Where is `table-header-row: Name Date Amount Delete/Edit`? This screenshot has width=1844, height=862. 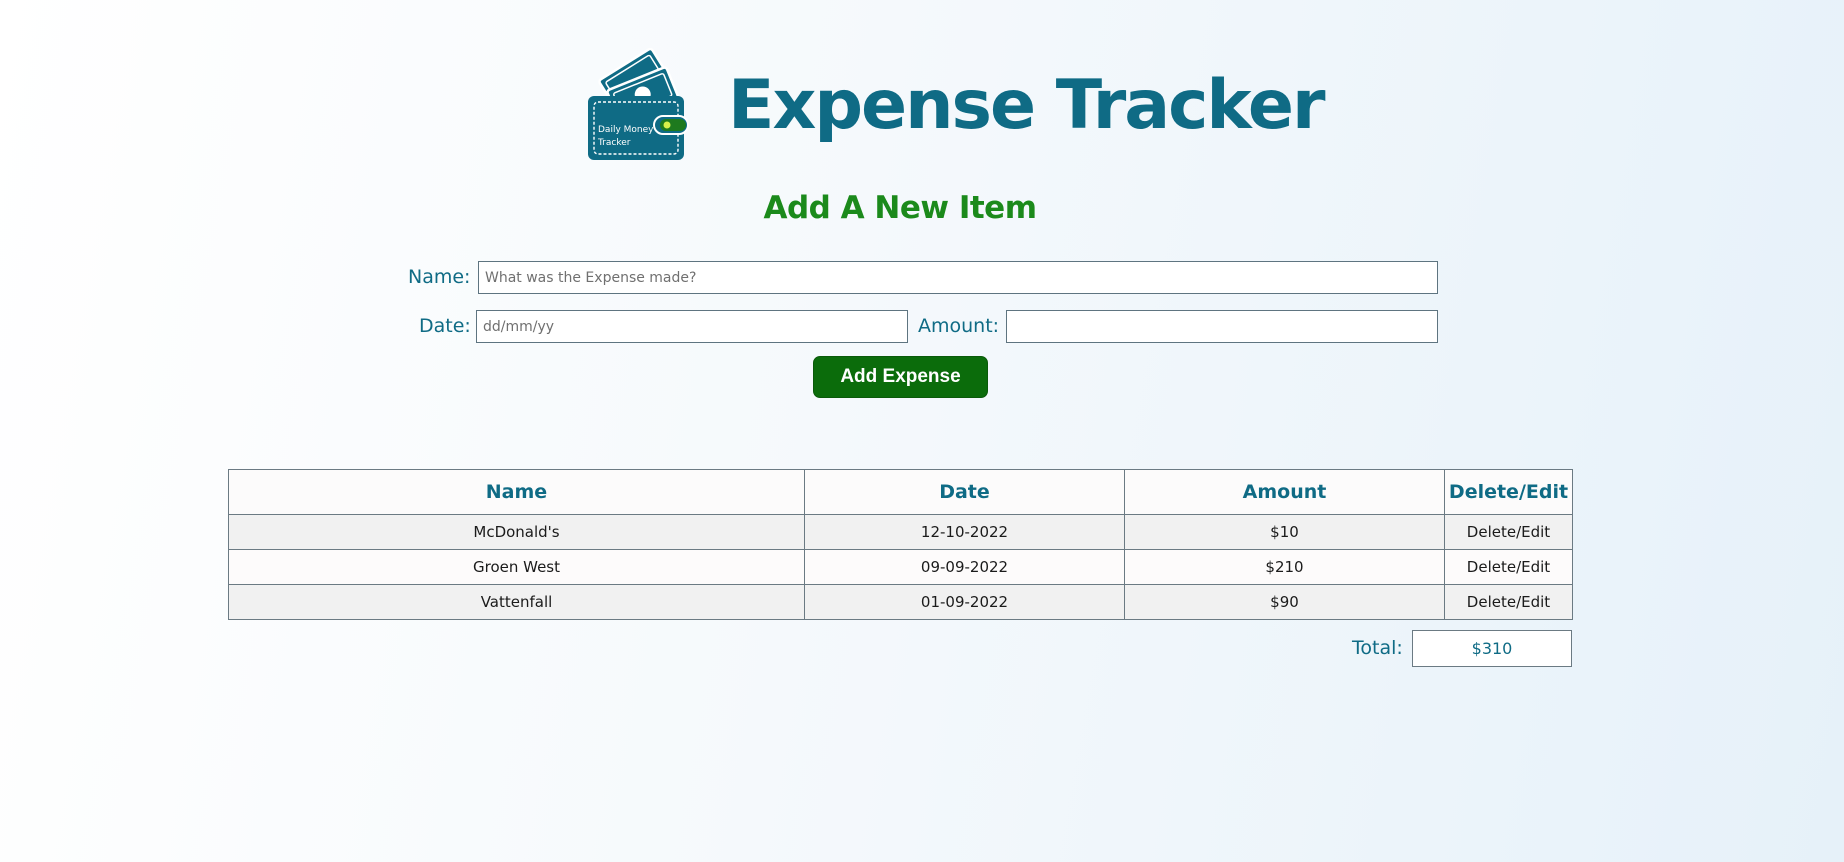 table-header-row: Name Date Amount Delete/Edit is located at coordinates (900, 492).